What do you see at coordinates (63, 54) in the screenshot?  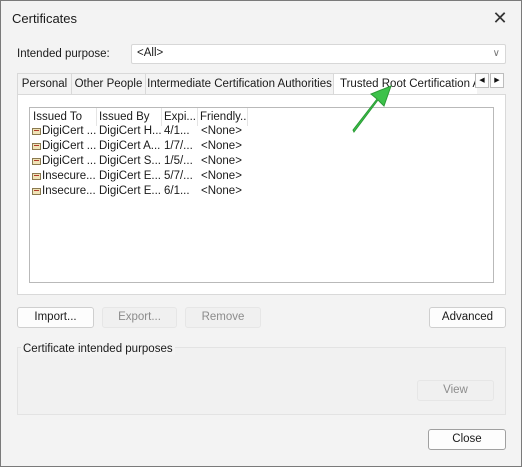 I see `intended-purpose-label: Intended purpose:` at bounding box center [63, 54].